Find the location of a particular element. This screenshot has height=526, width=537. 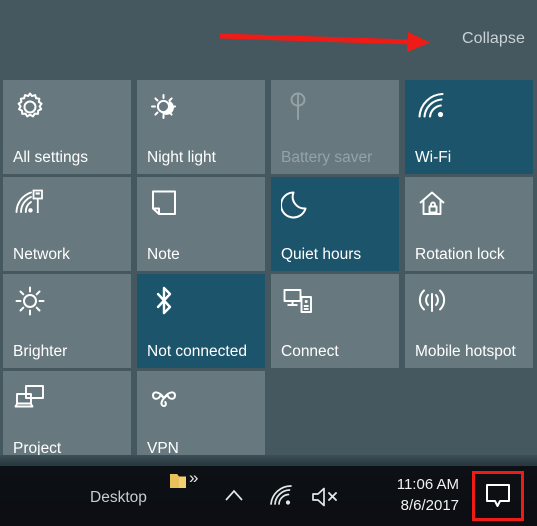

bluetooth-icon is located at coordinates (164, 301).